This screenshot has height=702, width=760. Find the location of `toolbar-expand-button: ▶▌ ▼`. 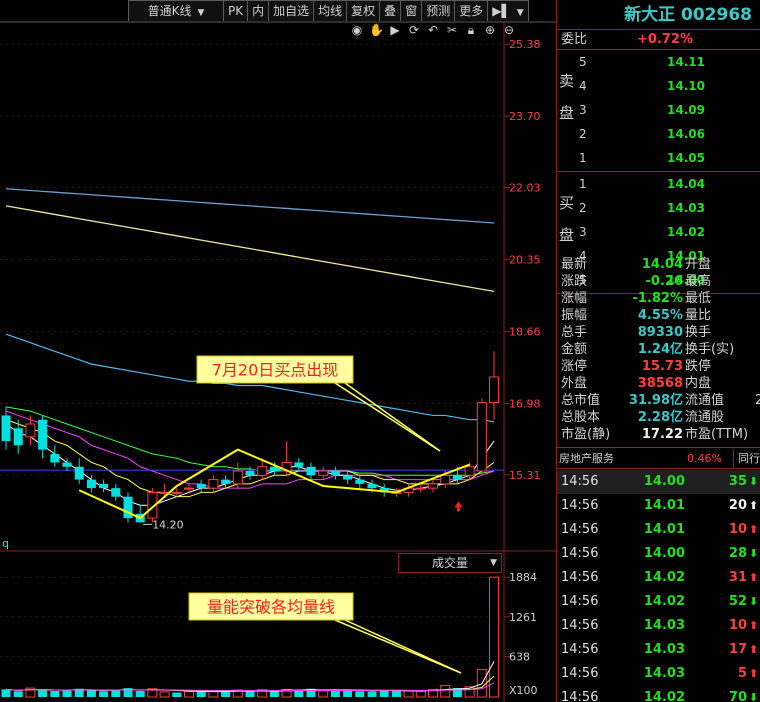

toolbar-expand-button: ▶▌ ▼ is located at coordinates (508, 10).